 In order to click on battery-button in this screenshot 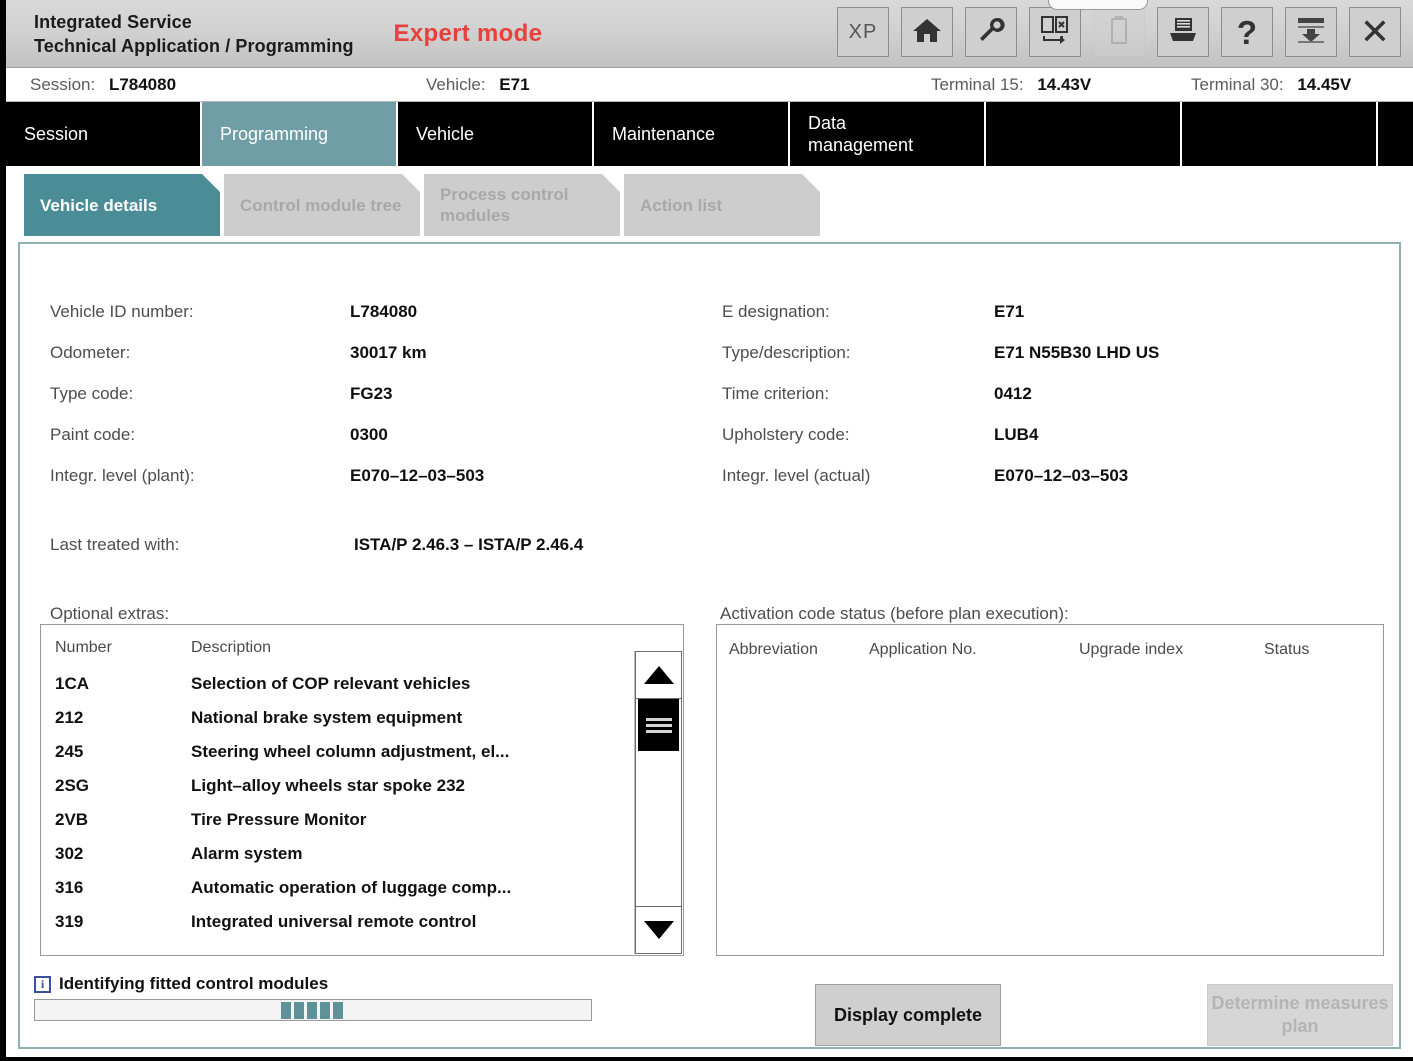, I will do `click(1119, 32)`.